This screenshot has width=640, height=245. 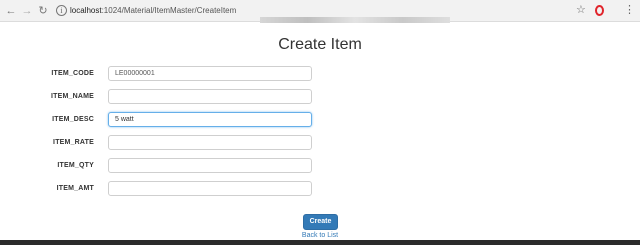 What do you see at coordinates (73, 142) in the screenshot?
I see `item-rate-label: ITEM_RATE` at bounding box center [73, 142].